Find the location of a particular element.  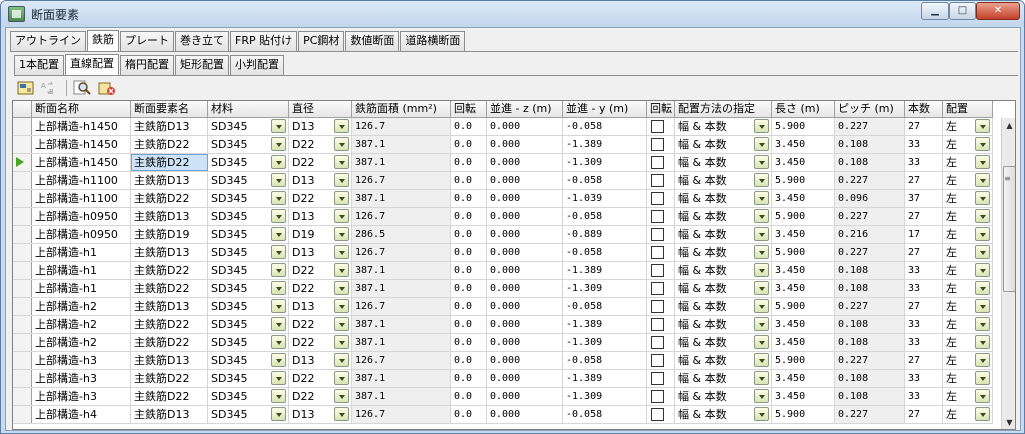

tab-sub-2: 楕円配置 is located at coordinates (147, 65).